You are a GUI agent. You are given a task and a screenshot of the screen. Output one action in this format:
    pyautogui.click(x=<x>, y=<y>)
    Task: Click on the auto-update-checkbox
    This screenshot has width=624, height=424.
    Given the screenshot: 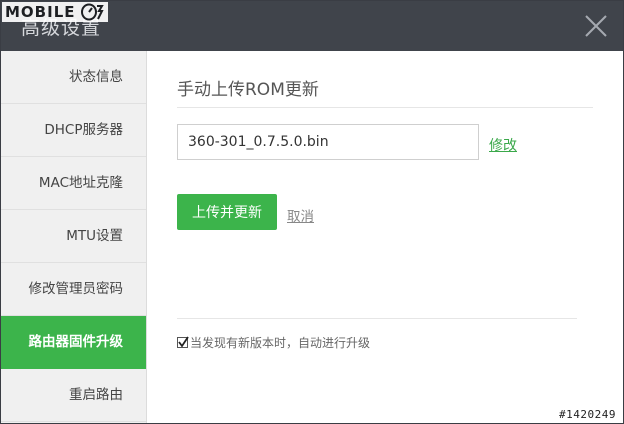 What is the action you would take?
    pyautogui.click(x=183, y=342)
    